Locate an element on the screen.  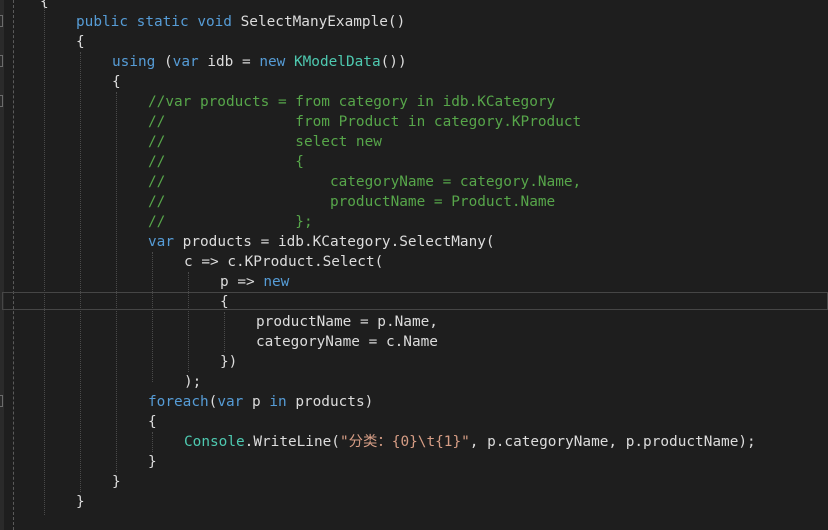
code-token: Console is located at coordinates (214, 442).